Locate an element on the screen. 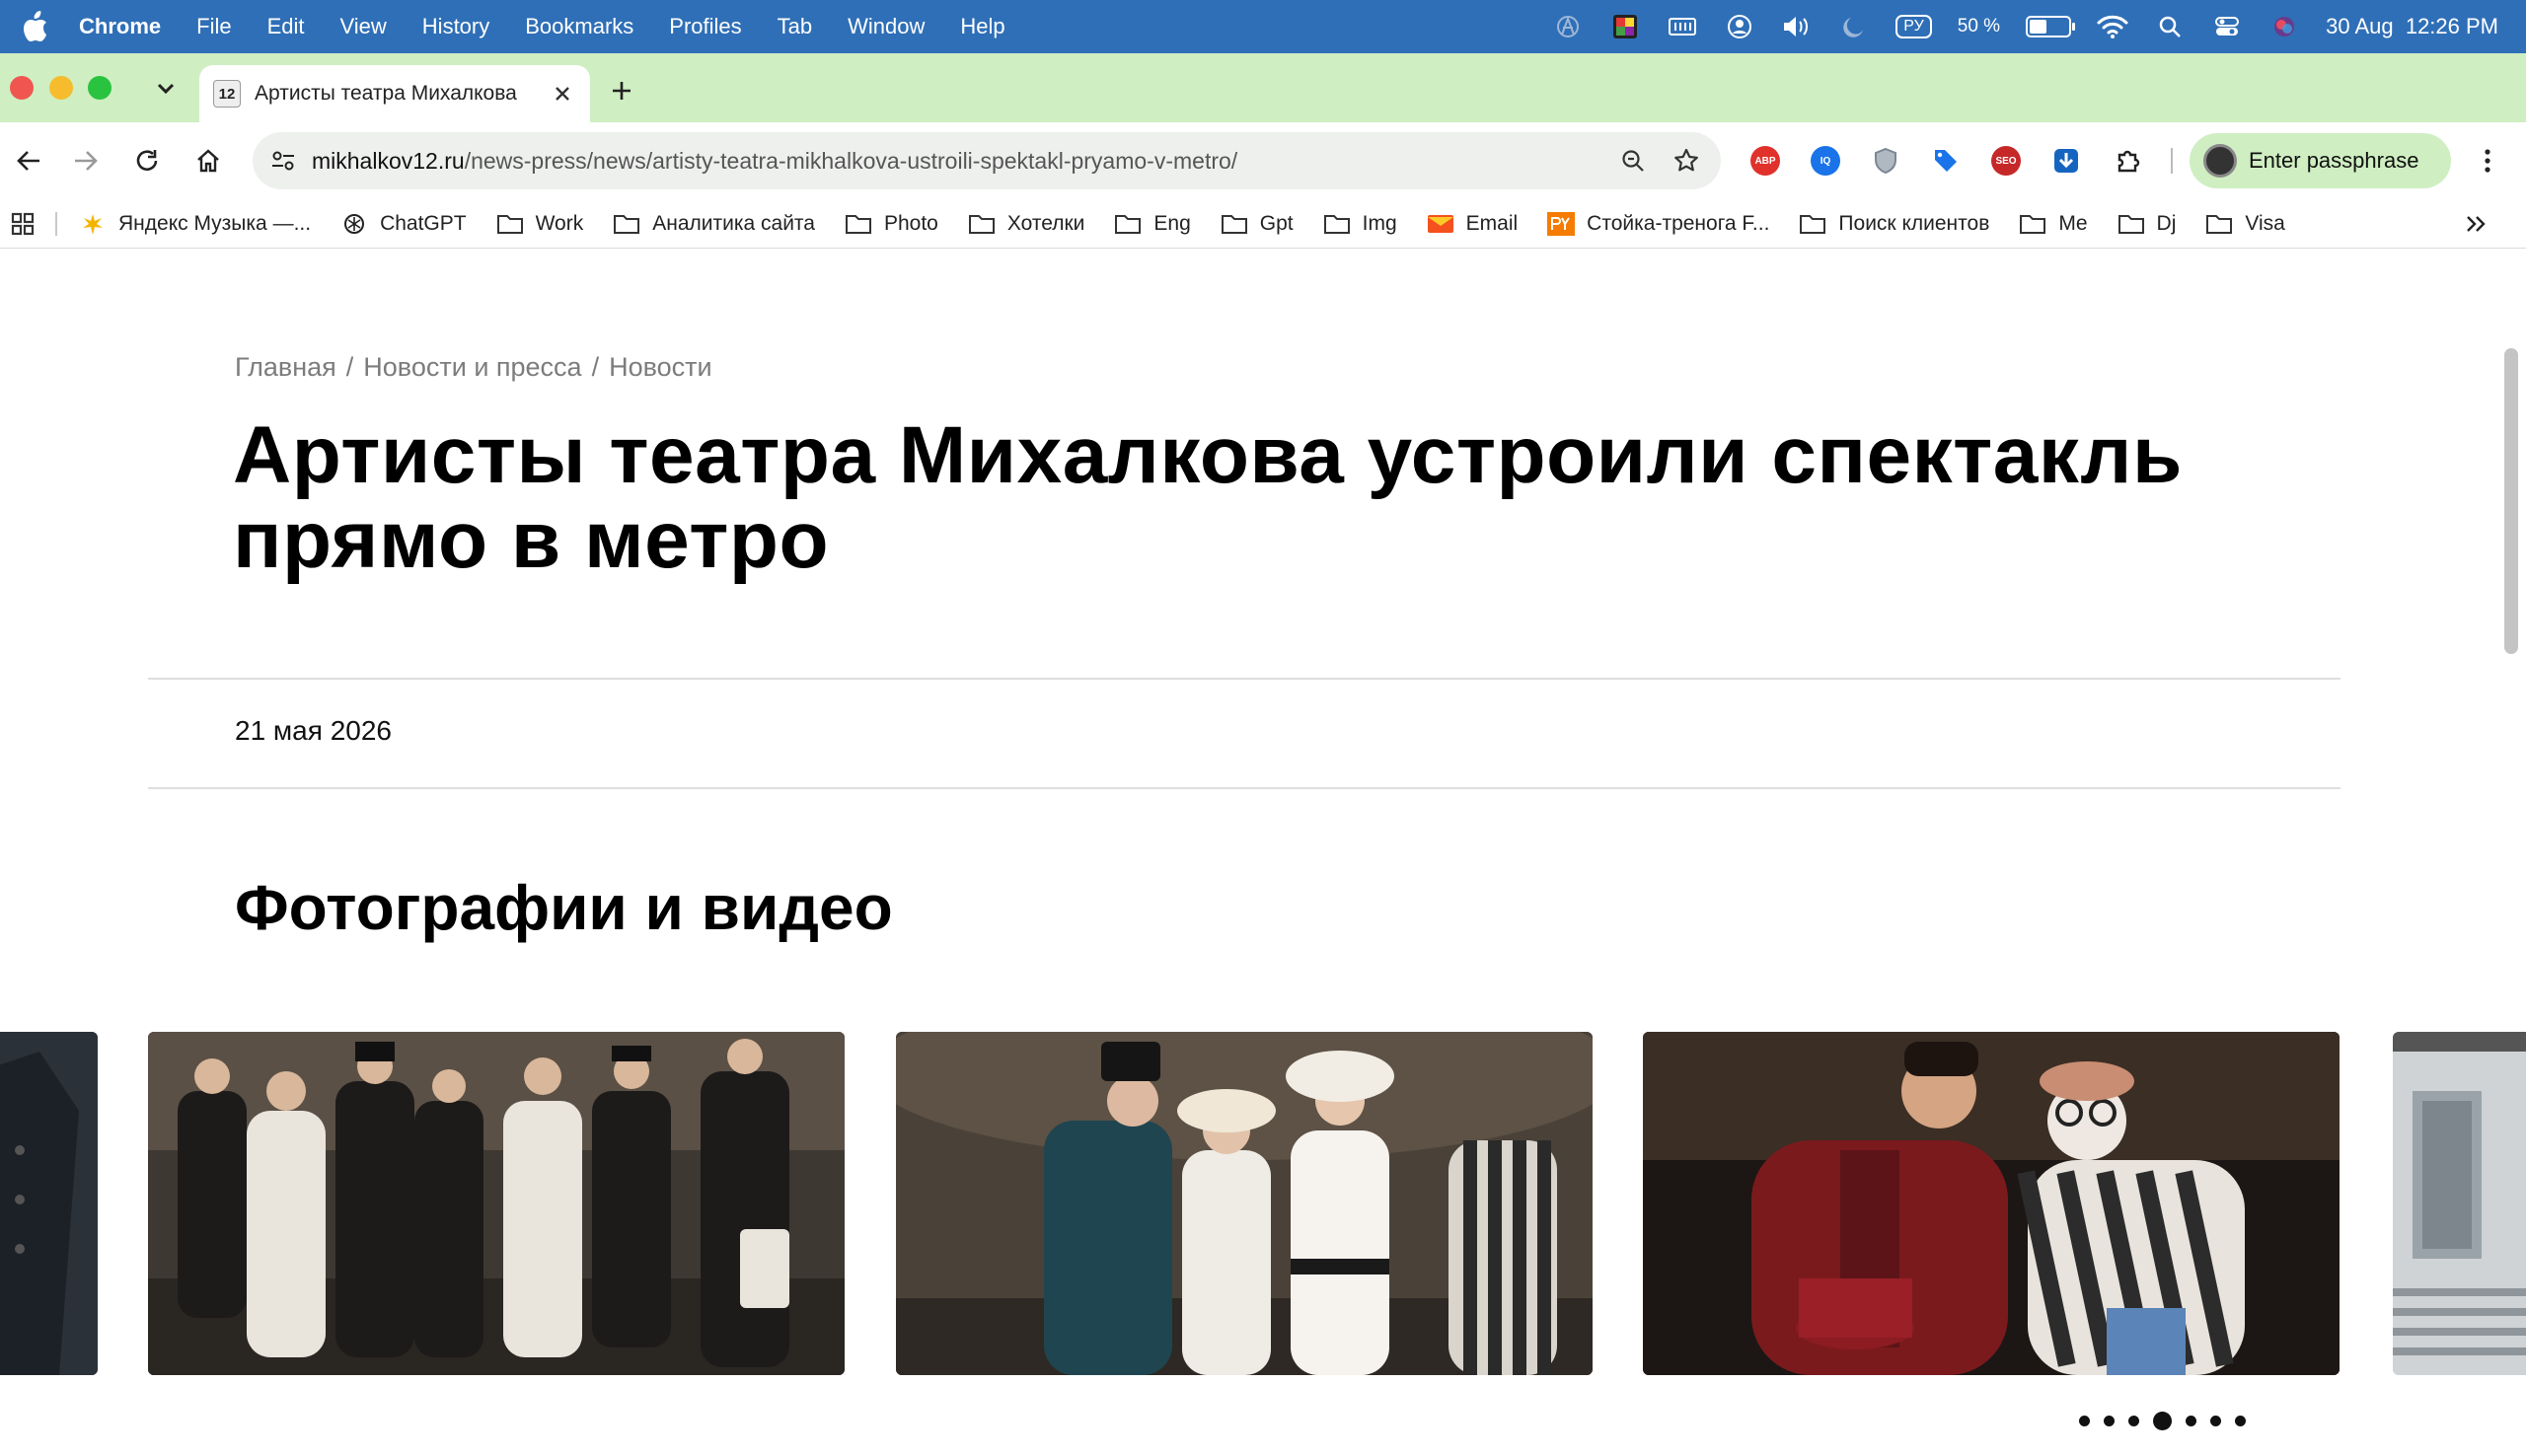 This screenshot has height=1456, width=2526. user-account-icon is located at coordinates (1739, 26).